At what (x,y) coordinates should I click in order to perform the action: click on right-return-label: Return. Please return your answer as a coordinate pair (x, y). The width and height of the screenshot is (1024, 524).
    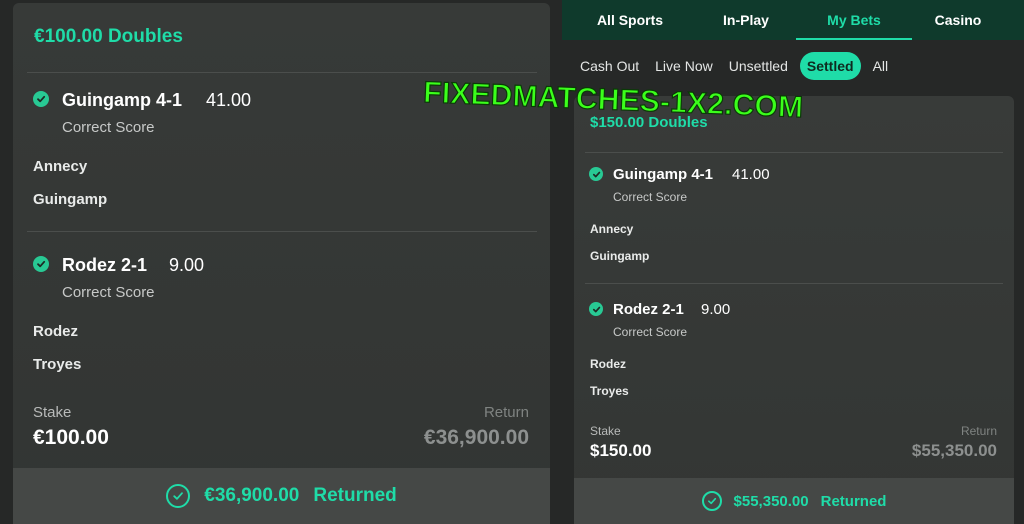
    Looking at the image, I should click on (978, 431).